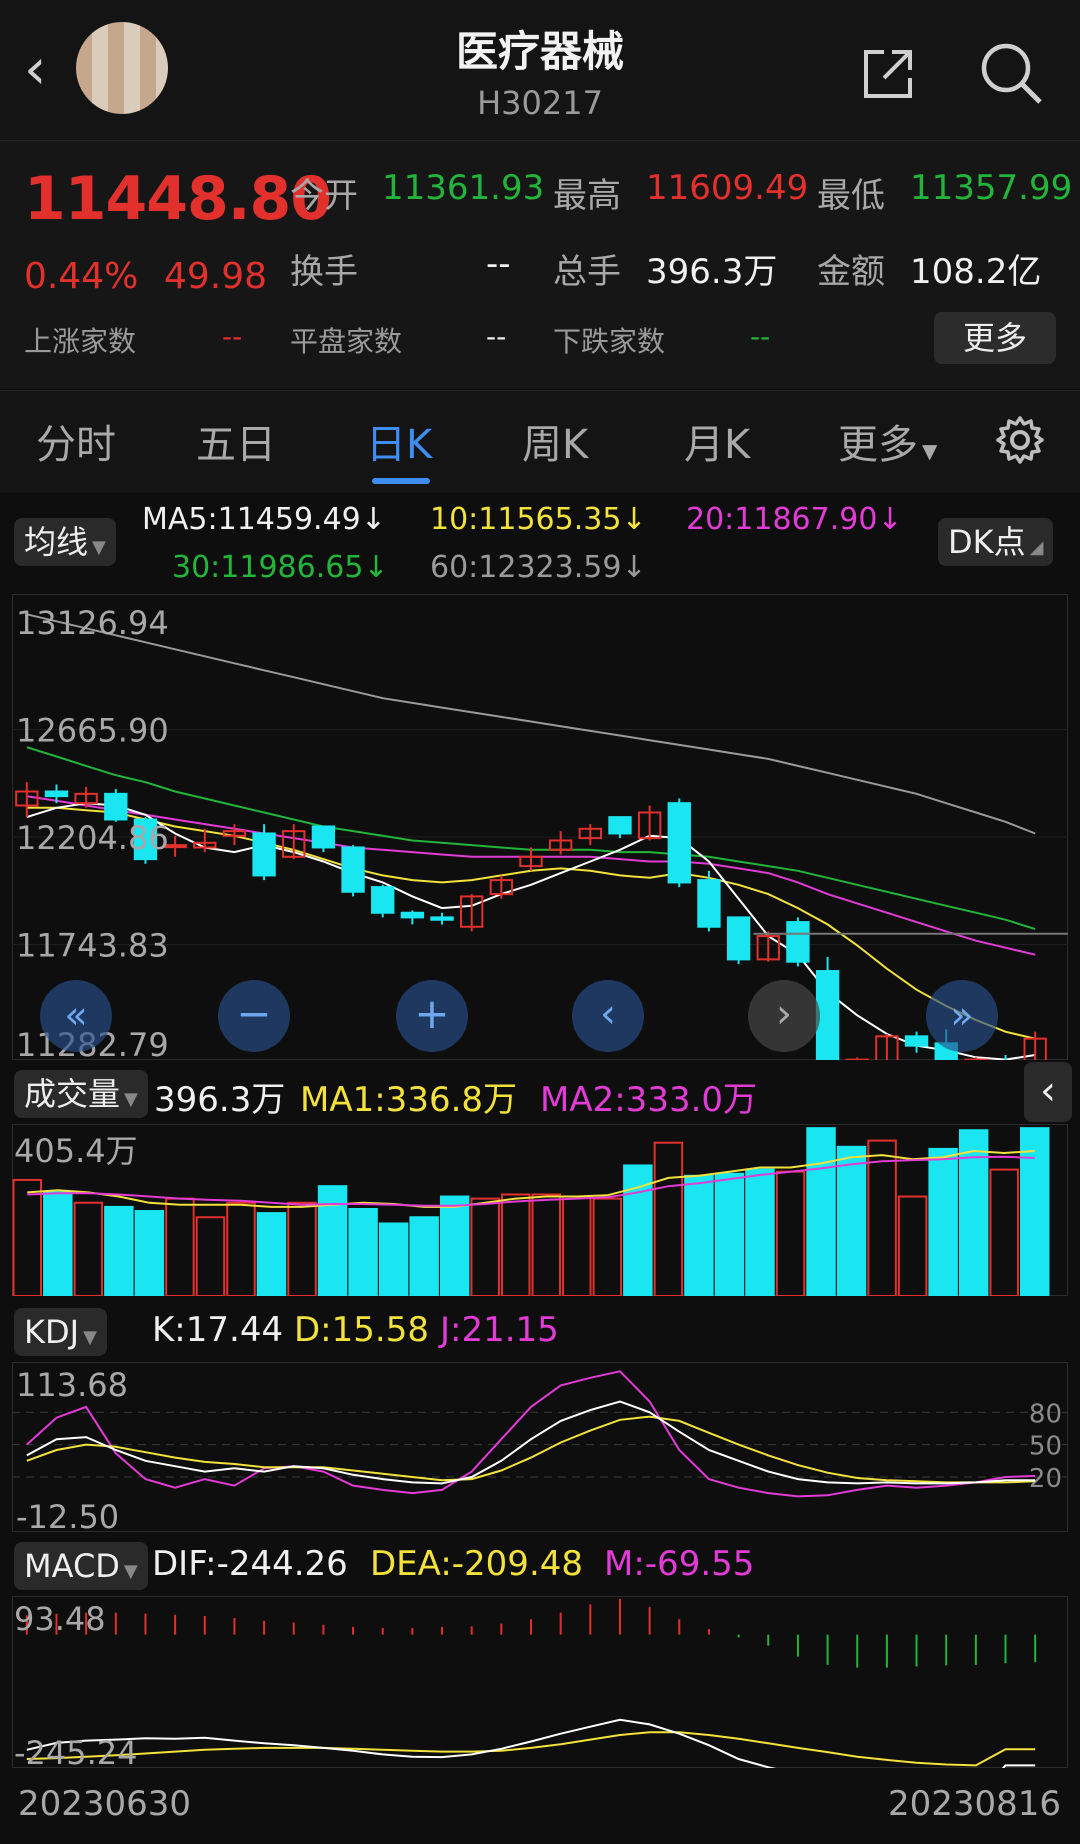 Image resolution: width=1080 pixels, height=1844 pixels. I want to click on zoom-in-icon: +, so click(432, 1016).